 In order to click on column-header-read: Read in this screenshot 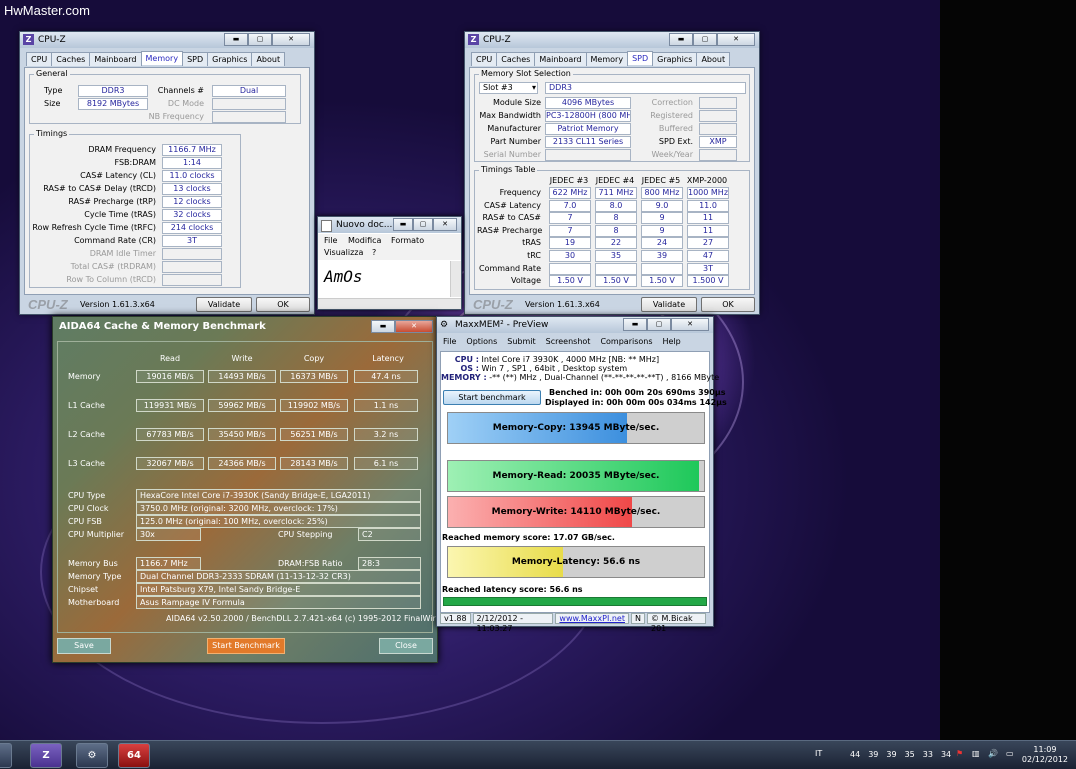, I will do `click(170, 358)`.